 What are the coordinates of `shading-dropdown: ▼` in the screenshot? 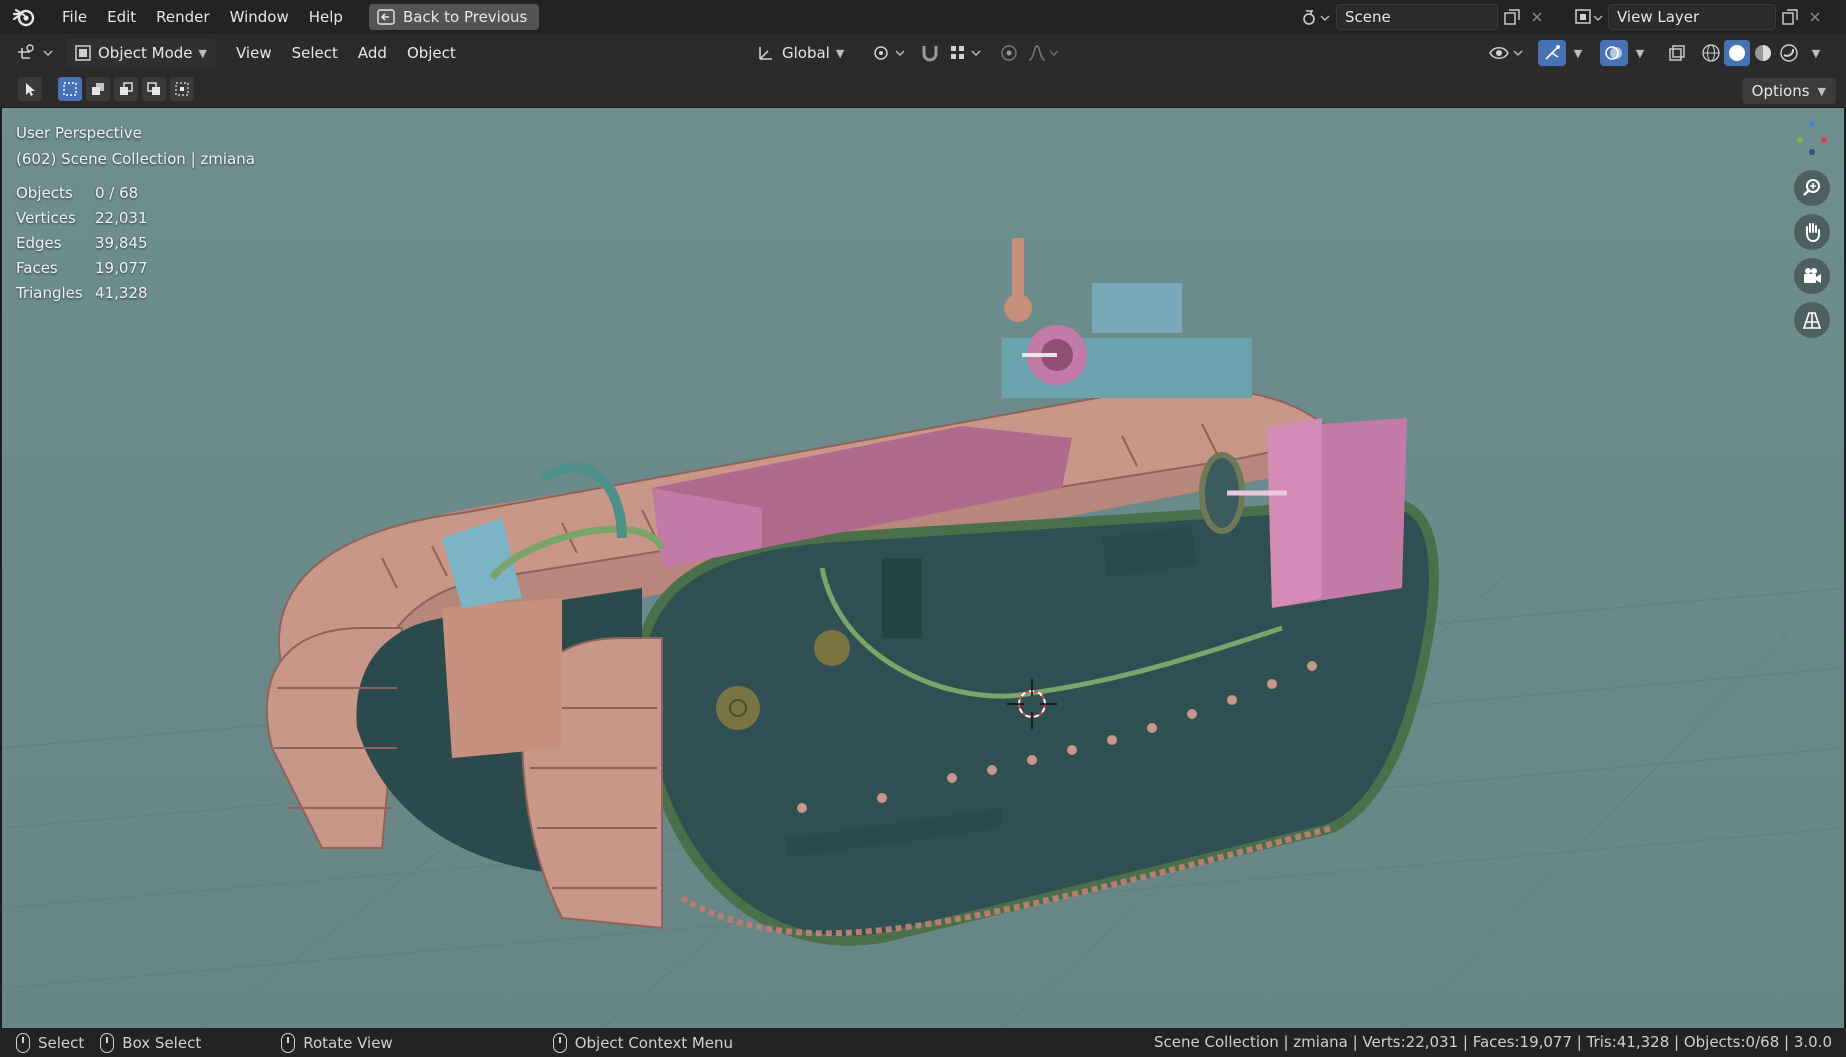 It's located at (1816, 53).